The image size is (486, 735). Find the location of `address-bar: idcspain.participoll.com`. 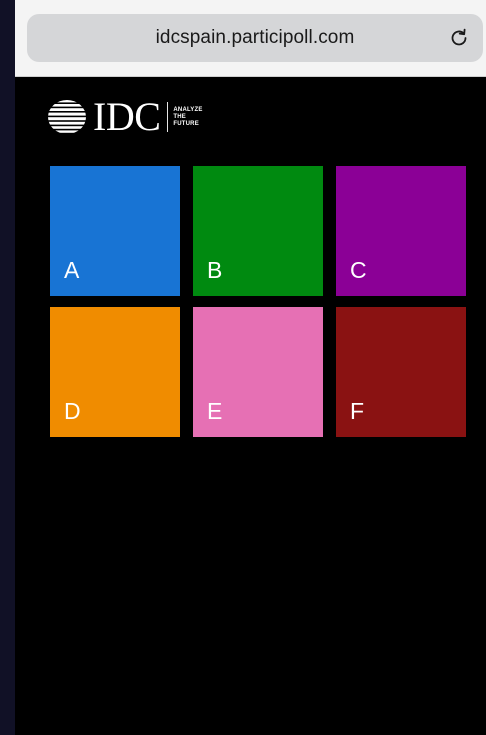

address-bar: idcspain.participoll.com is located at coordinates (255, 38).